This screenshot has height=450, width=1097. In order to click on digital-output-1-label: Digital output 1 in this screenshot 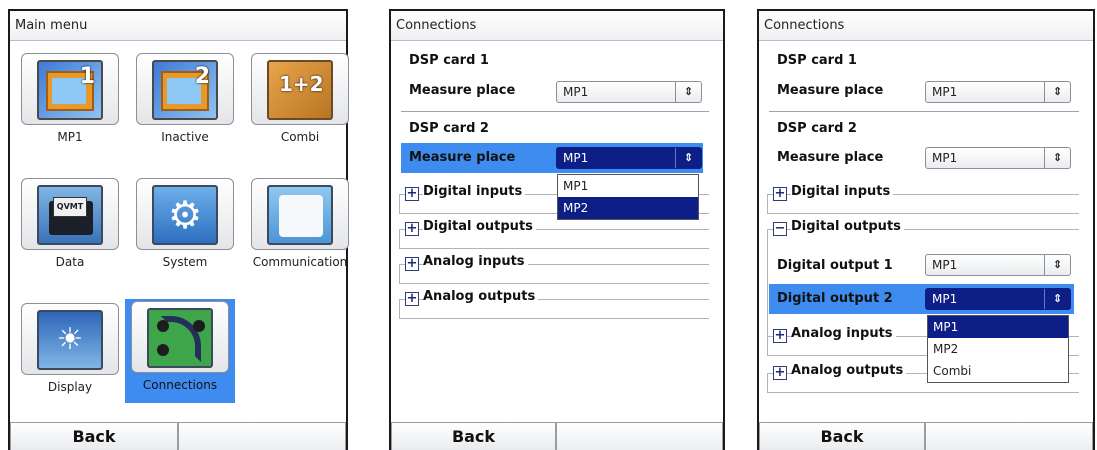, I will do `click(835, 265)`.